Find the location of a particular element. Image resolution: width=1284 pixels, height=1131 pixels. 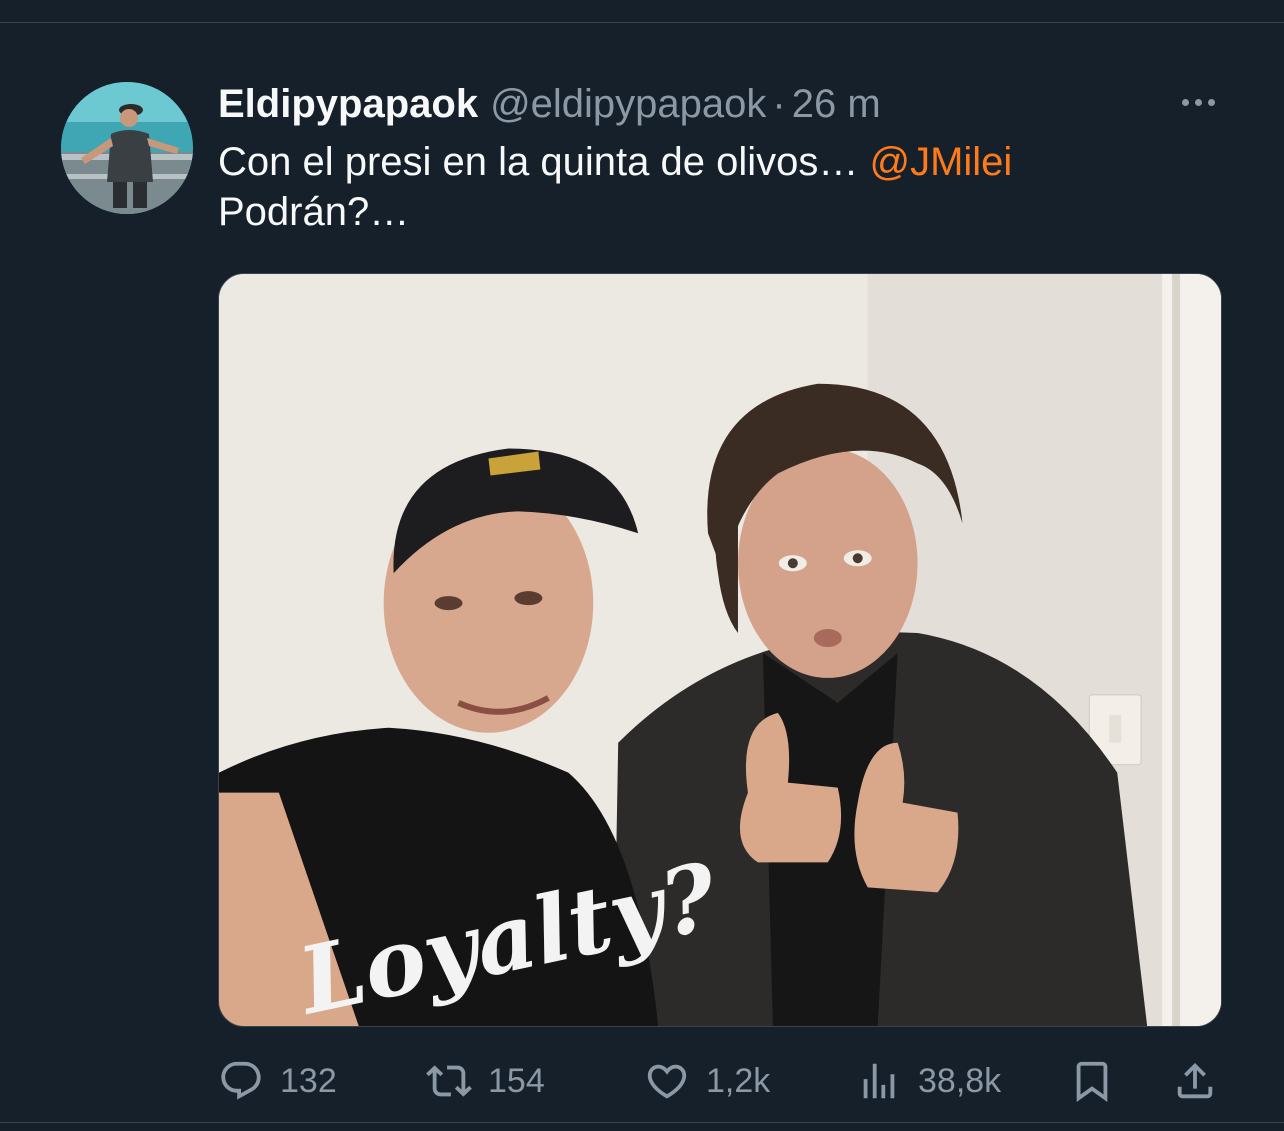

display-name: Eldipypapaok is located at coordinates (348, 104).